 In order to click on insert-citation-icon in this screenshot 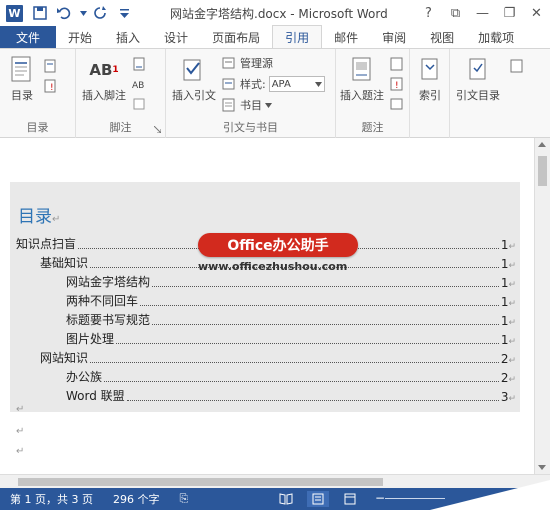, I will do `click(194, 70)`.